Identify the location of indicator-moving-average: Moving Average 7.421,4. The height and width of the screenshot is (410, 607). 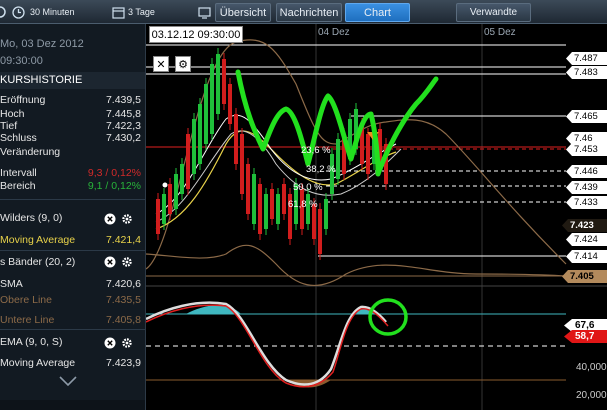
(72, 241).